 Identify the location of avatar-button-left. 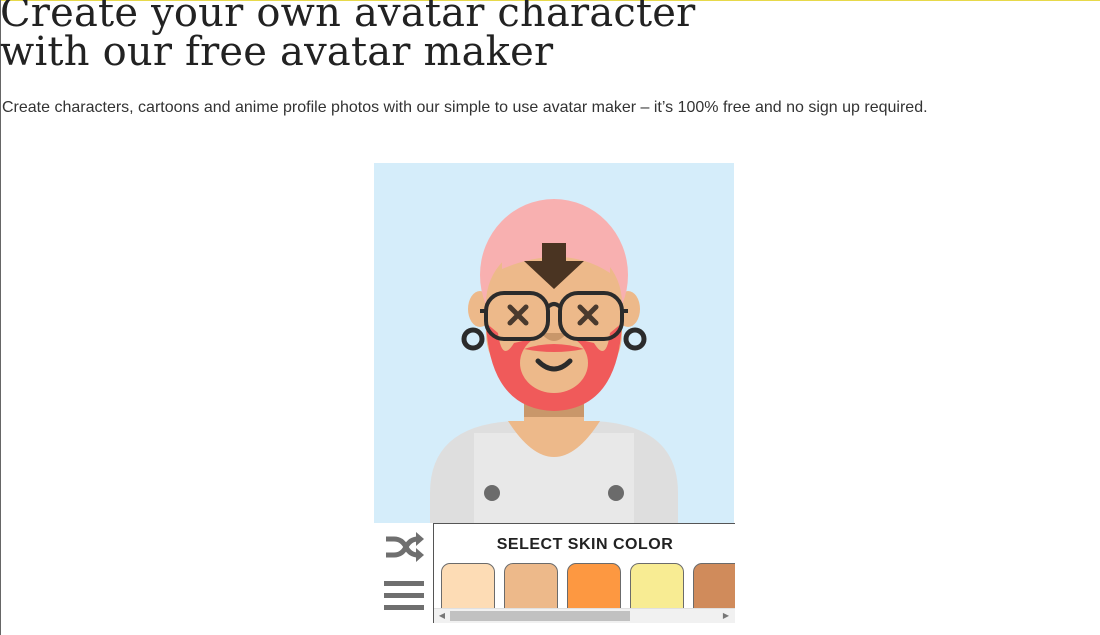
(492, 493).